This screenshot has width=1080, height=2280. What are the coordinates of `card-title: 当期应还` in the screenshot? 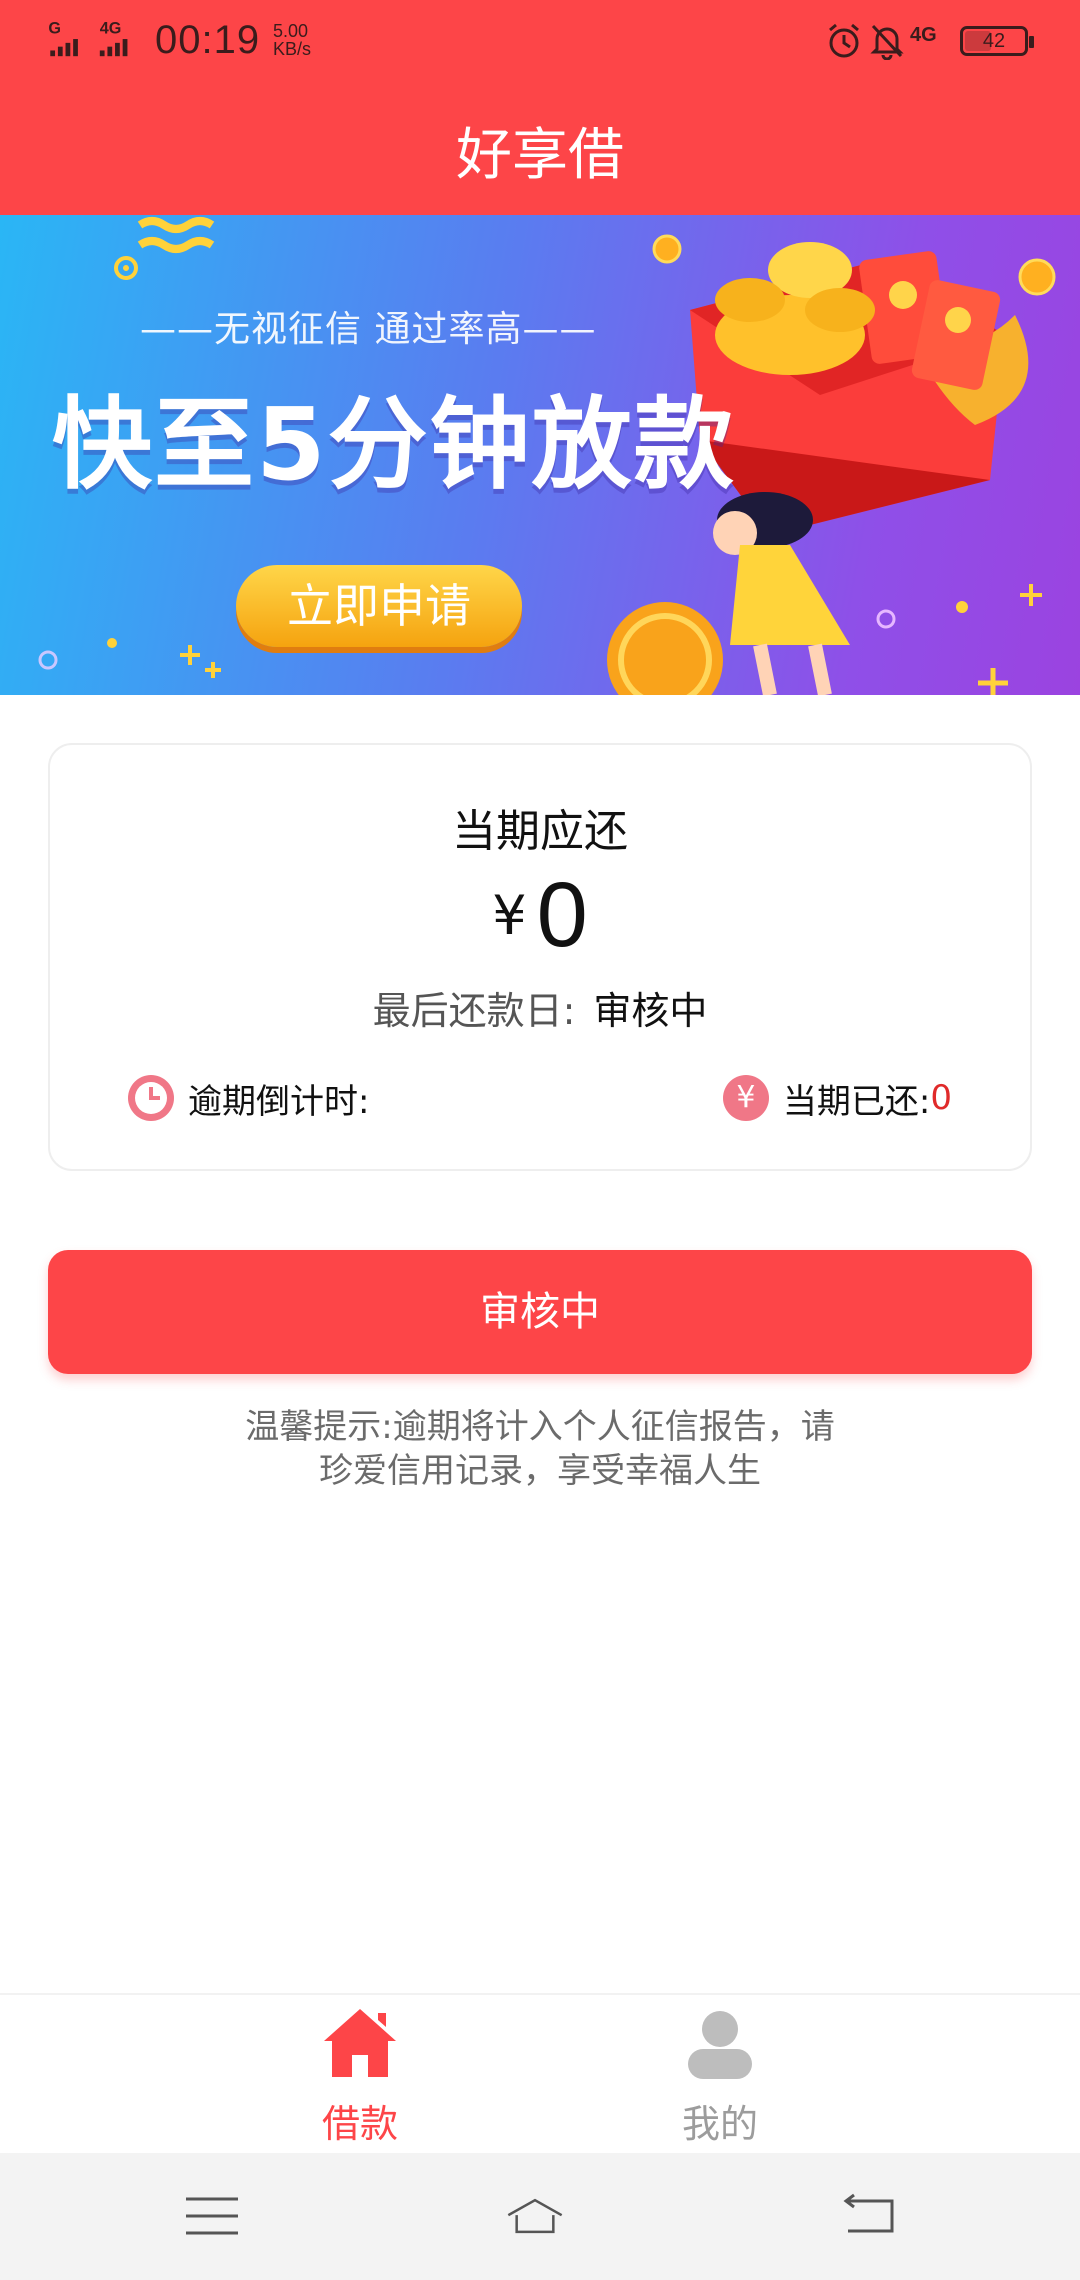 It's located at (540, 831).